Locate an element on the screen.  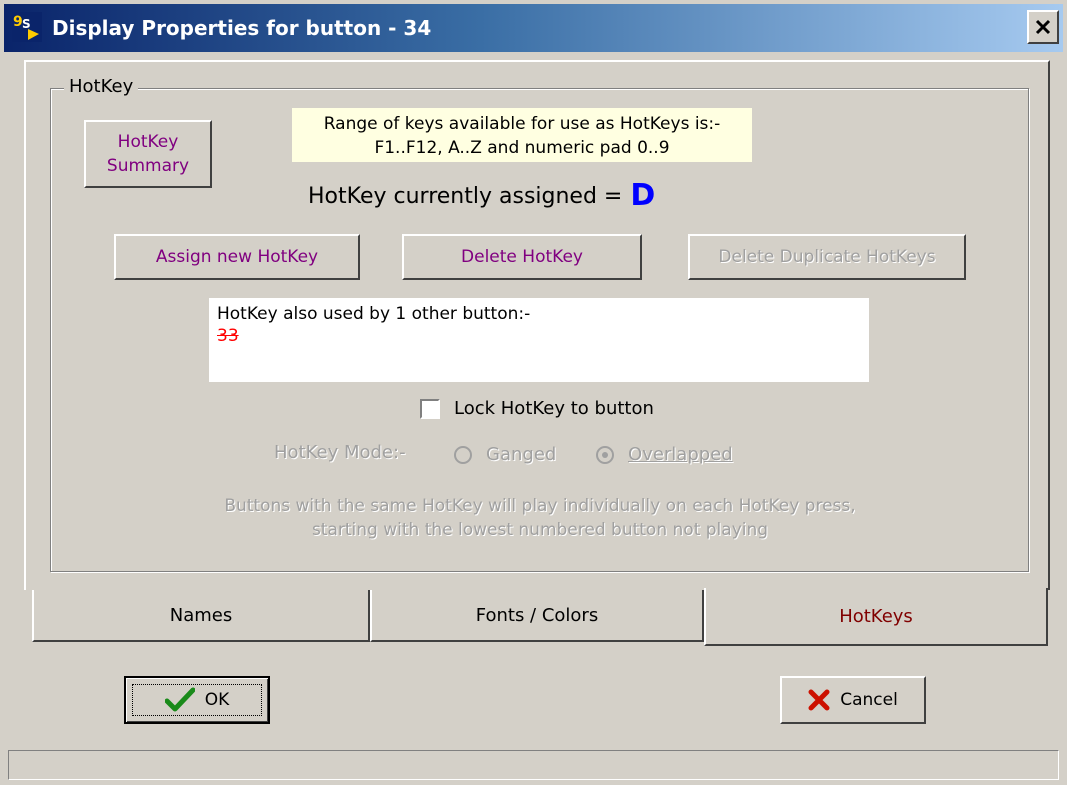
focus-rectangle is located at coordinates (197, 700).